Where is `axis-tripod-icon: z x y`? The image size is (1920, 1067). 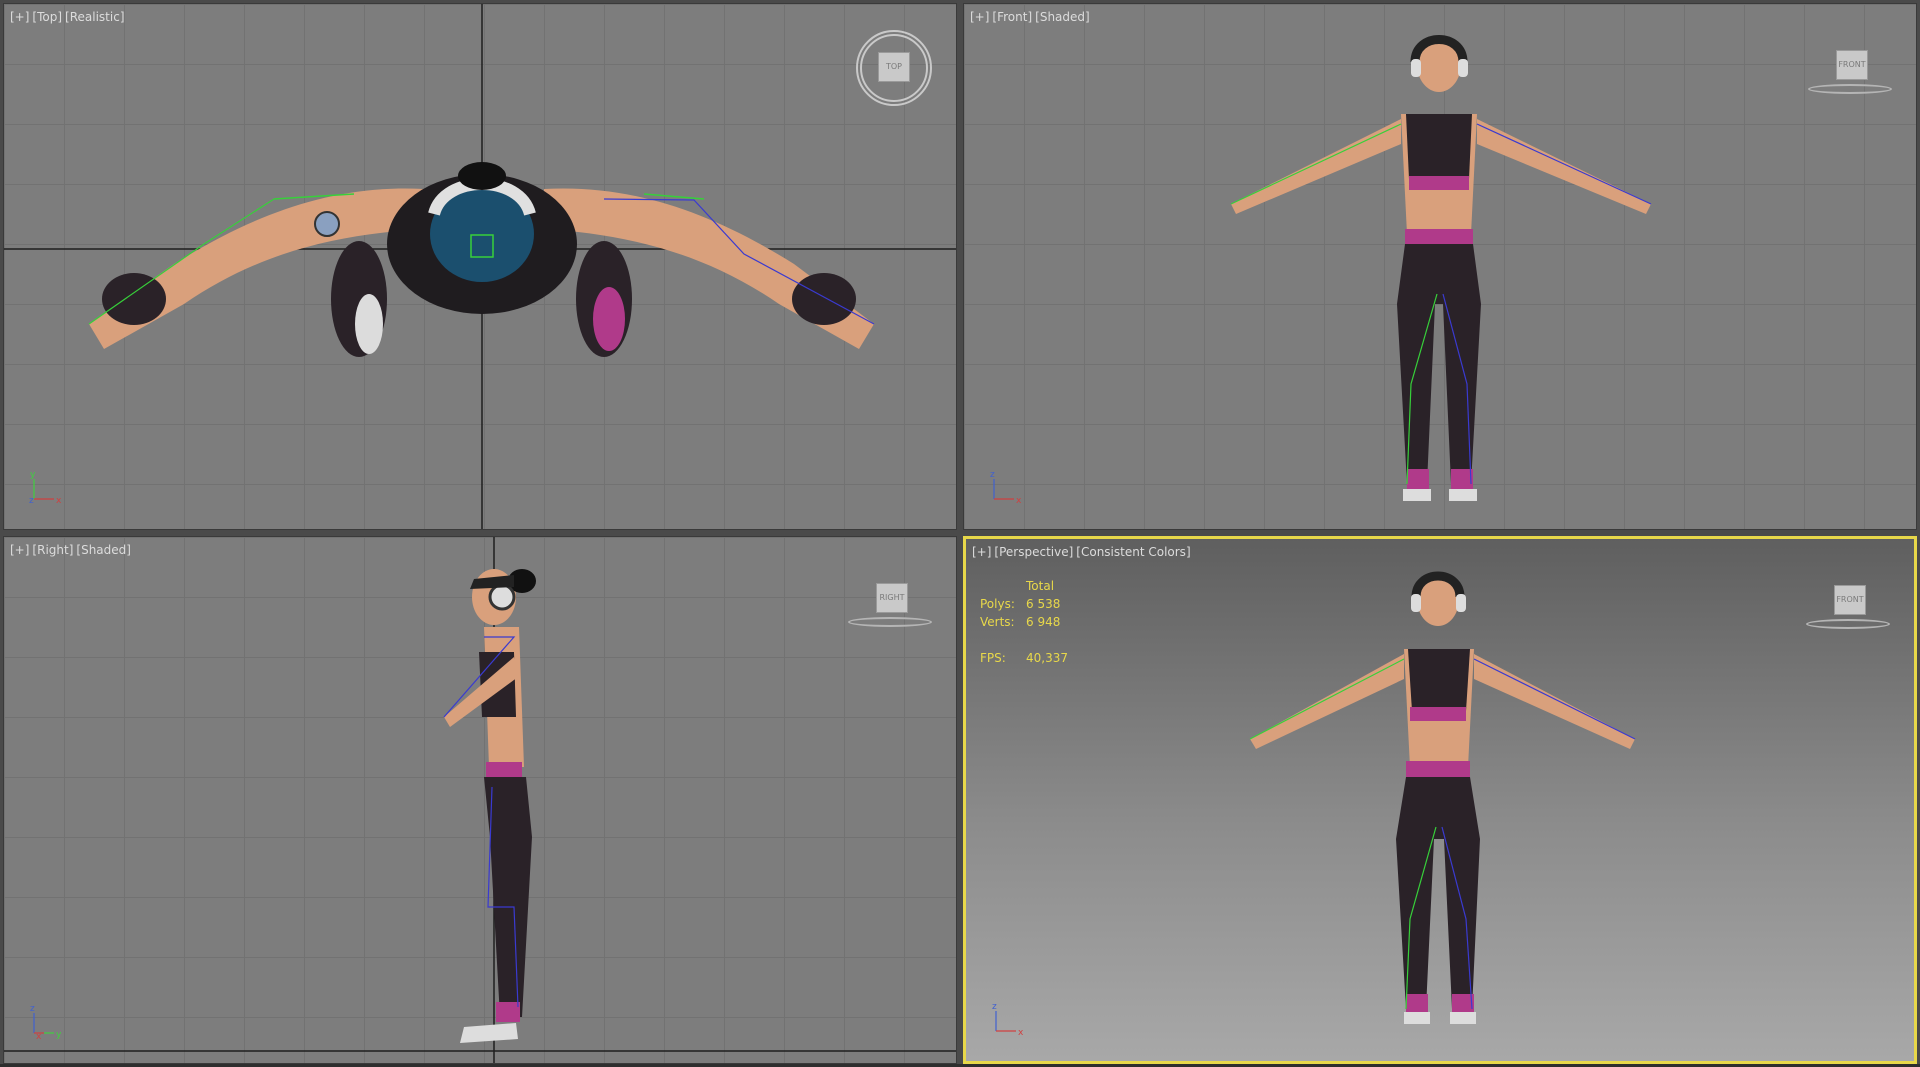 axis-tripod-icon: z x y is located at coordinates (46, 1021).